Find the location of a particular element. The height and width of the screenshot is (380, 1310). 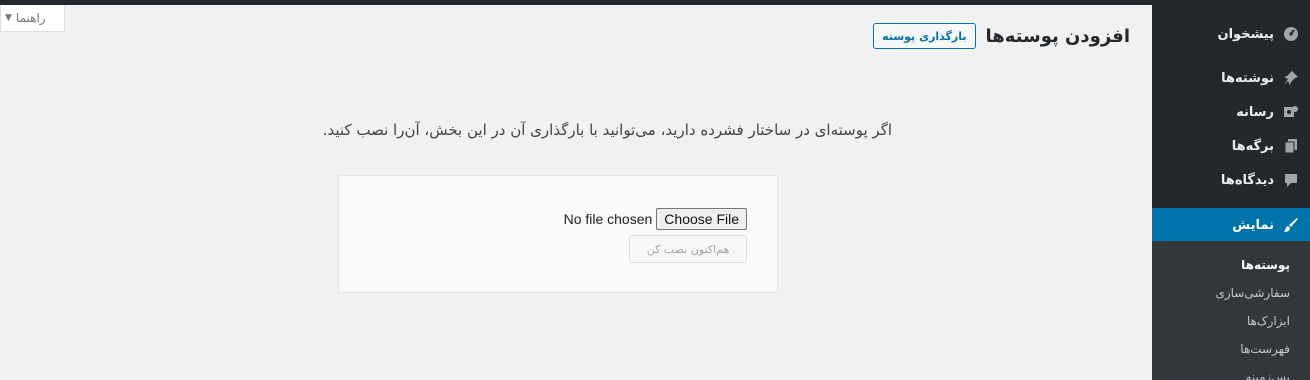

file-input: No file chosen Choose File is located at coordinates (543, 219).